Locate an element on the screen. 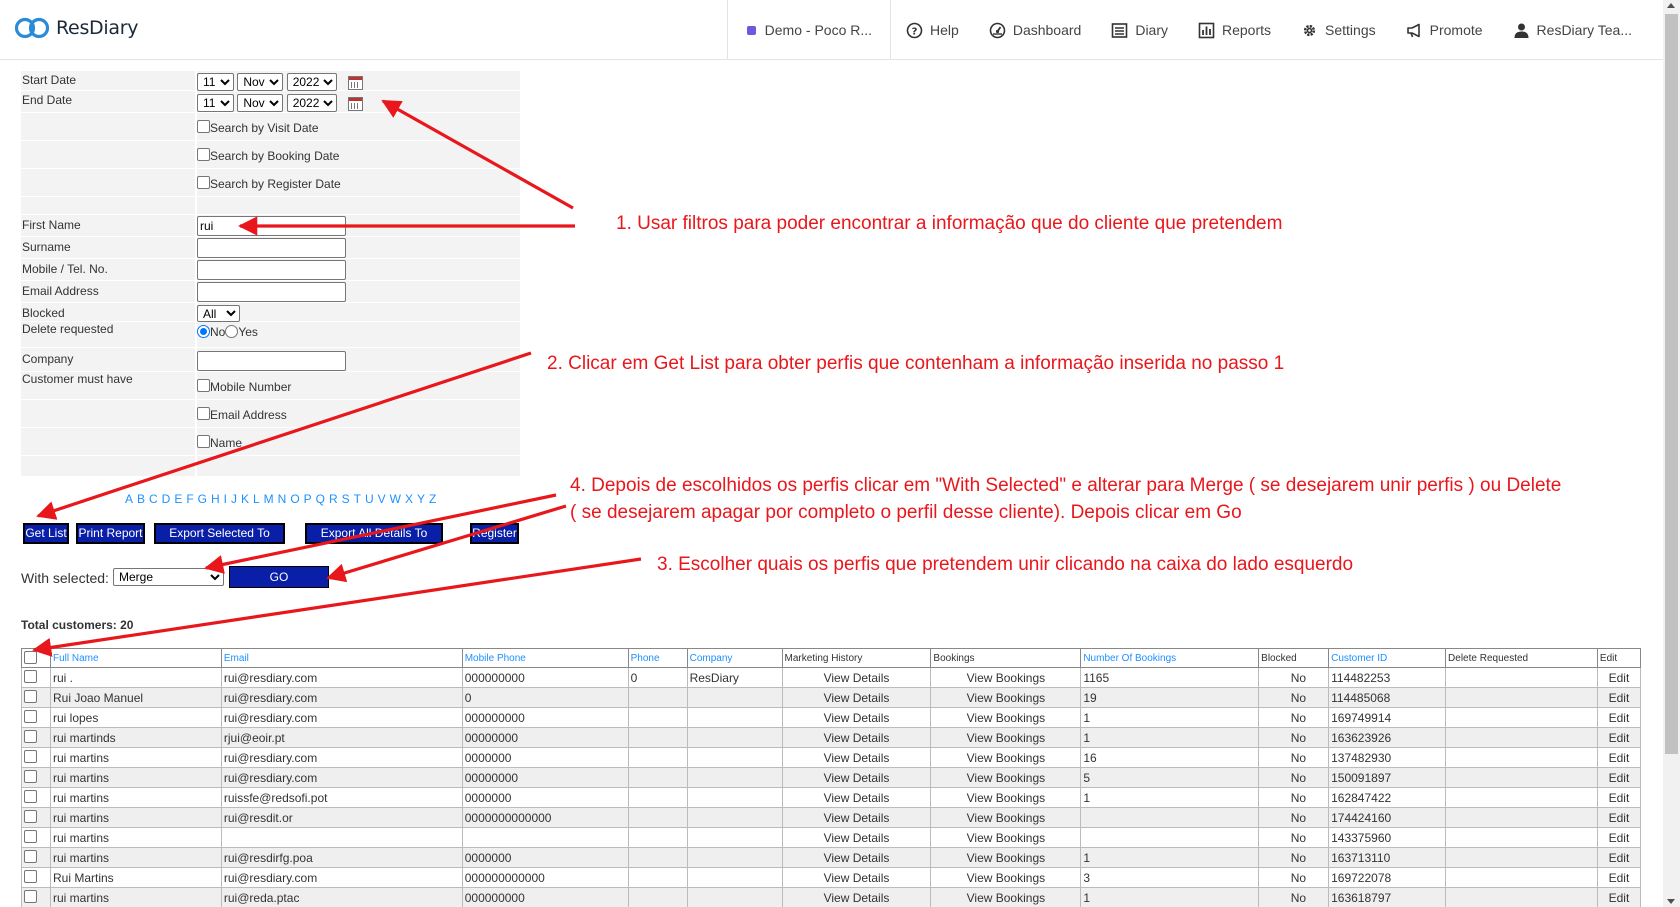 The height and width of the screenshot is (907, 1680). surname-input is located at coordinates (271, 248).